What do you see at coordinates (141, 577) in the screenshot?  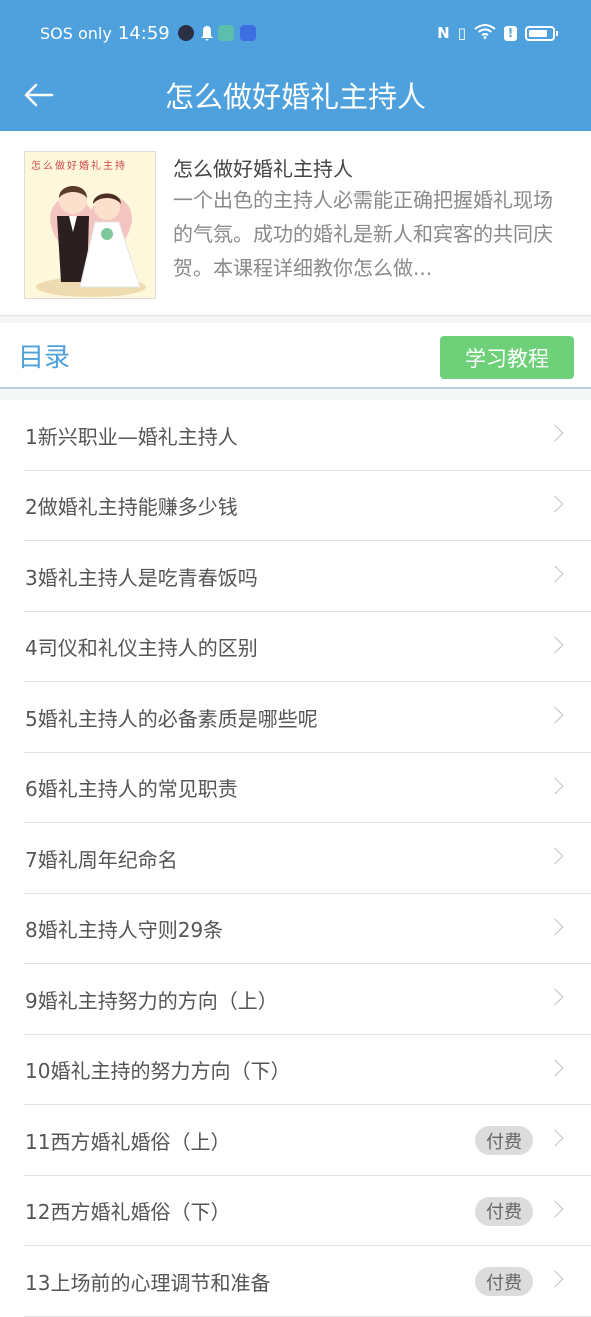 I see `lesson-label: 3婚礼主持人是吃青春饭吗` at bounding box center [141, 577].